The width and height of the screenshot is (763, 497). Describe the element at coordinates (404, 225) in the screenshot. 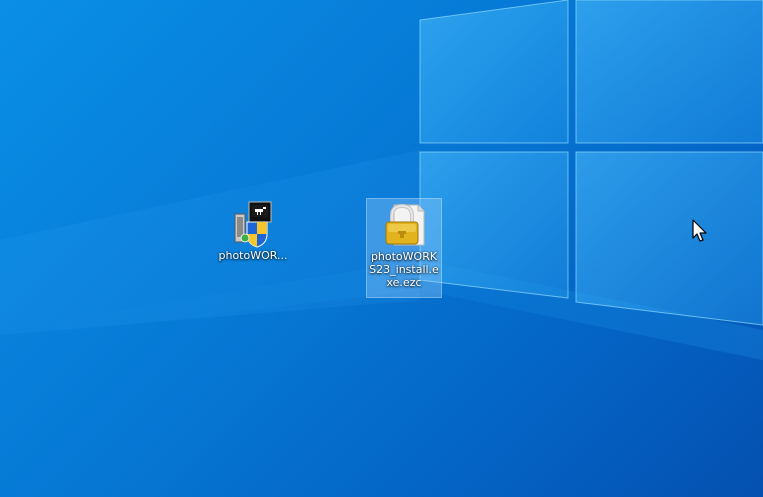

I see `locked-file-icon` at that location.